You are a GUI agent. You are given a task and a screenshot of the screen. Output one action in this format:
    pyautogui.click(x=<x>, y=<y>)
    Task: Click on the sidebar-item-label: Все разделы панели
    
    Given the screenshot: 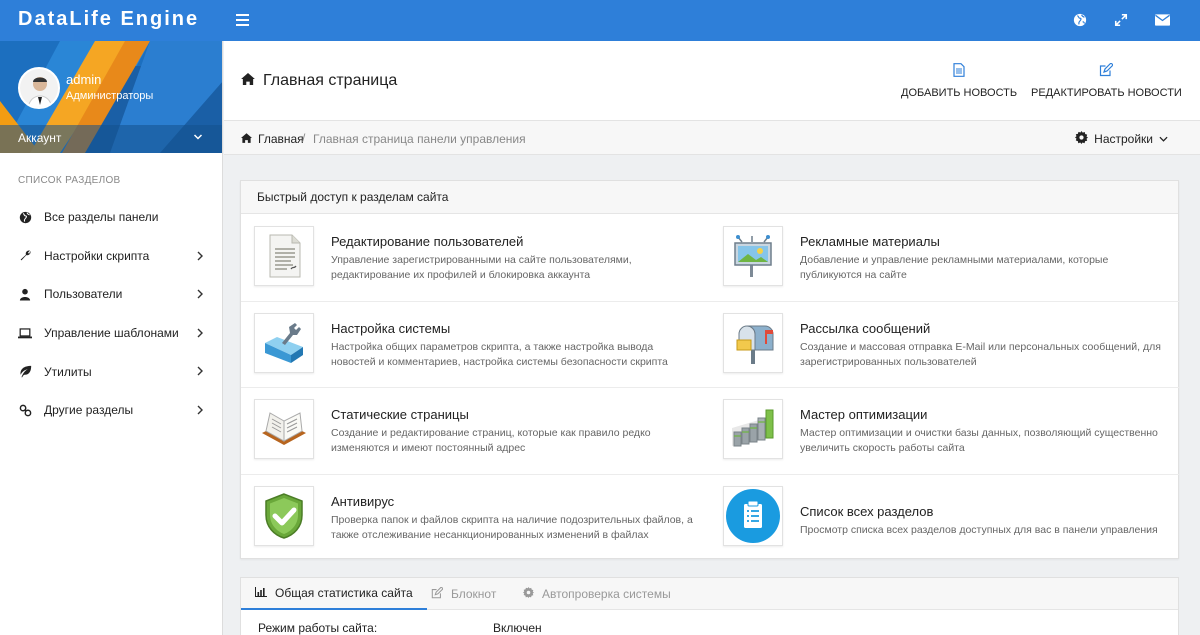 What is the action you would take?
    pyautogui.click(x=101, y=217)
    